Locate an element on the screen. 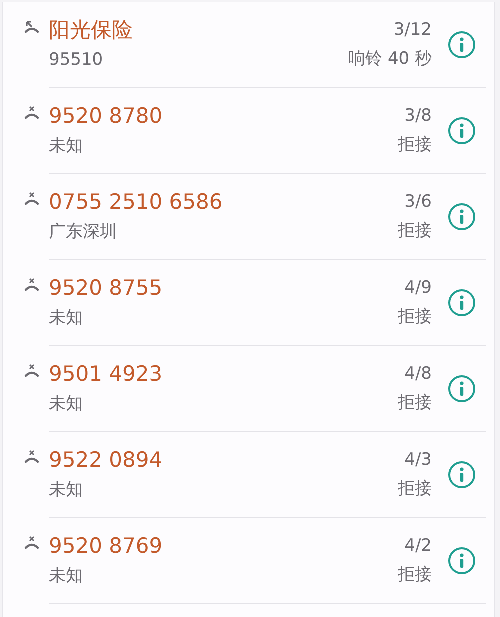 The image size is (500, 617). missed-call-icon is located at coordinates (32, 28).